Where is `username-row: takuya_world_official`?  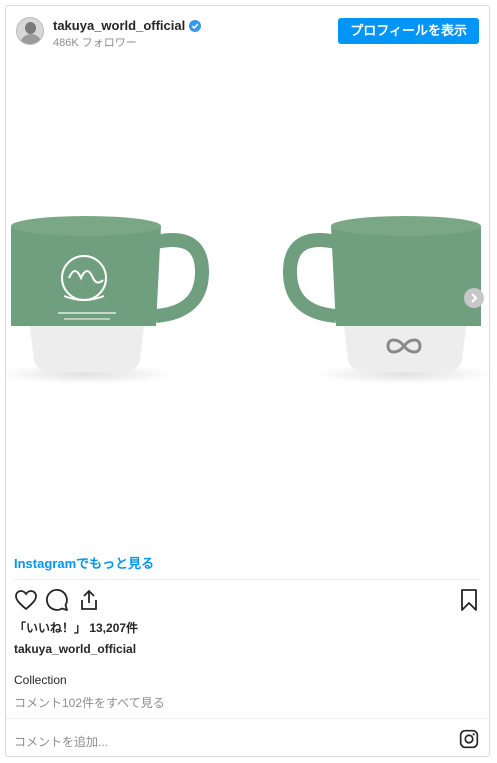
username-row: takuya_world_official is located at coordinates (127, 25).